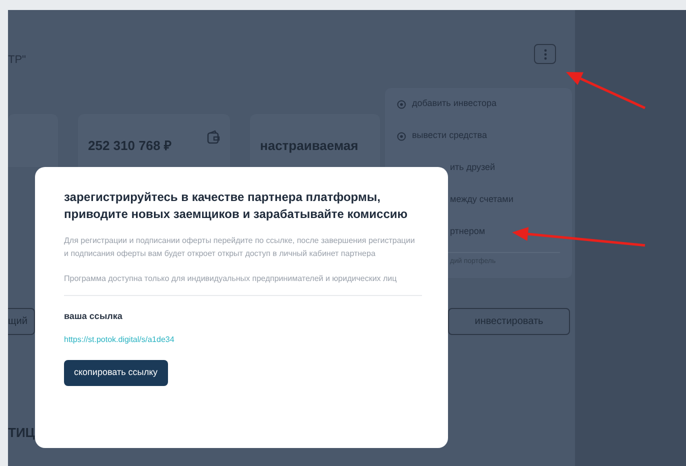 The height and width of the screenshot is (466, 686). What do you see at coordinates (213, 137) in the screenshot?
I see `wallet-icon` at bounding box center [213, 137].